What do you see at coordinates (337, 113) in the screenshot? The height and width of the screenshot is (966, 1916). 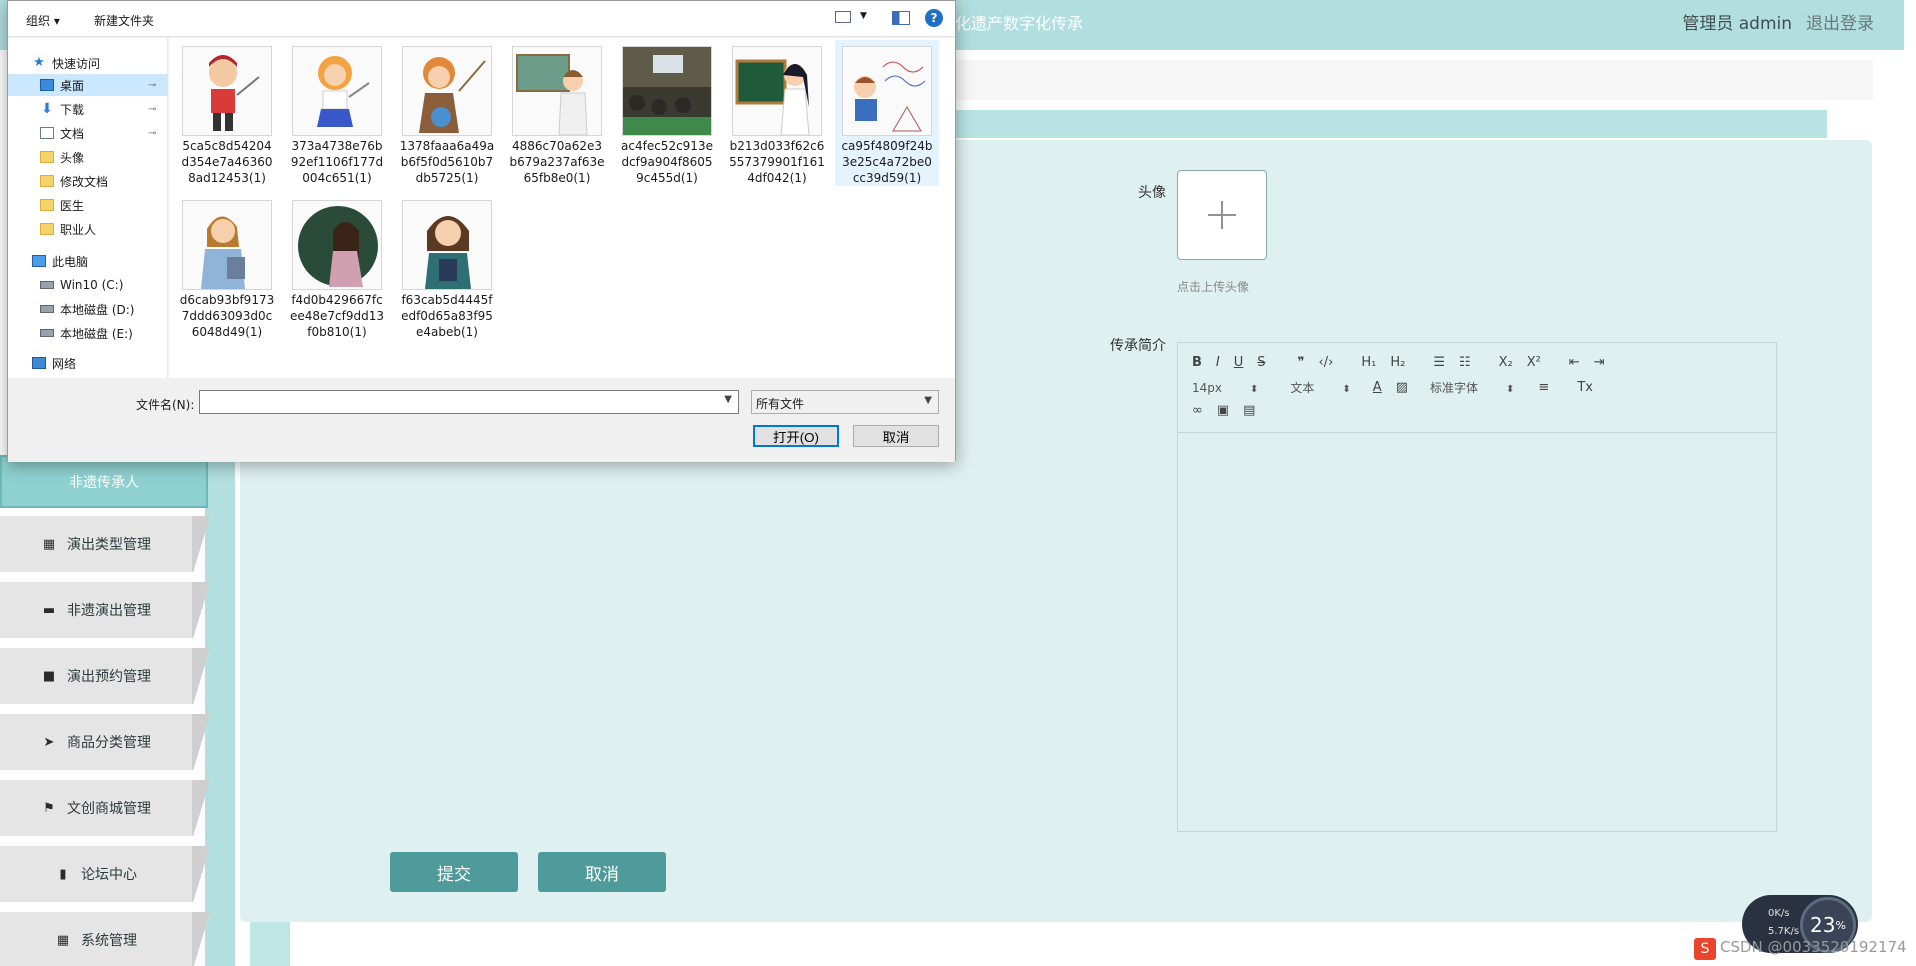 I see `file-item: 373a4738e76b92ef1106f177d004c651(1)` at bounding box center [337, 113].